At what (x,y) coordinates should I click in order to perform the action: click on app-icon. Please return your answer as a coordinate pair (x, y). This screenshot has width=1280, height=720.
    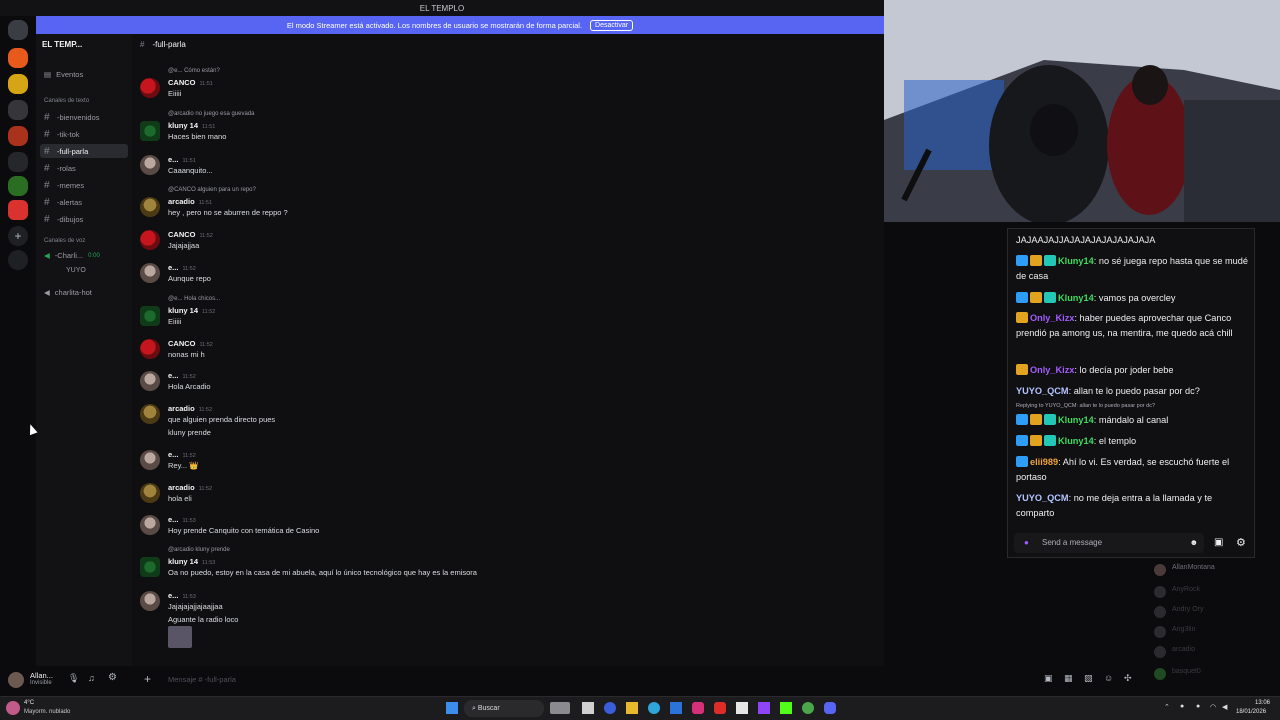
    Looking at the image, I should click on (560, 708).